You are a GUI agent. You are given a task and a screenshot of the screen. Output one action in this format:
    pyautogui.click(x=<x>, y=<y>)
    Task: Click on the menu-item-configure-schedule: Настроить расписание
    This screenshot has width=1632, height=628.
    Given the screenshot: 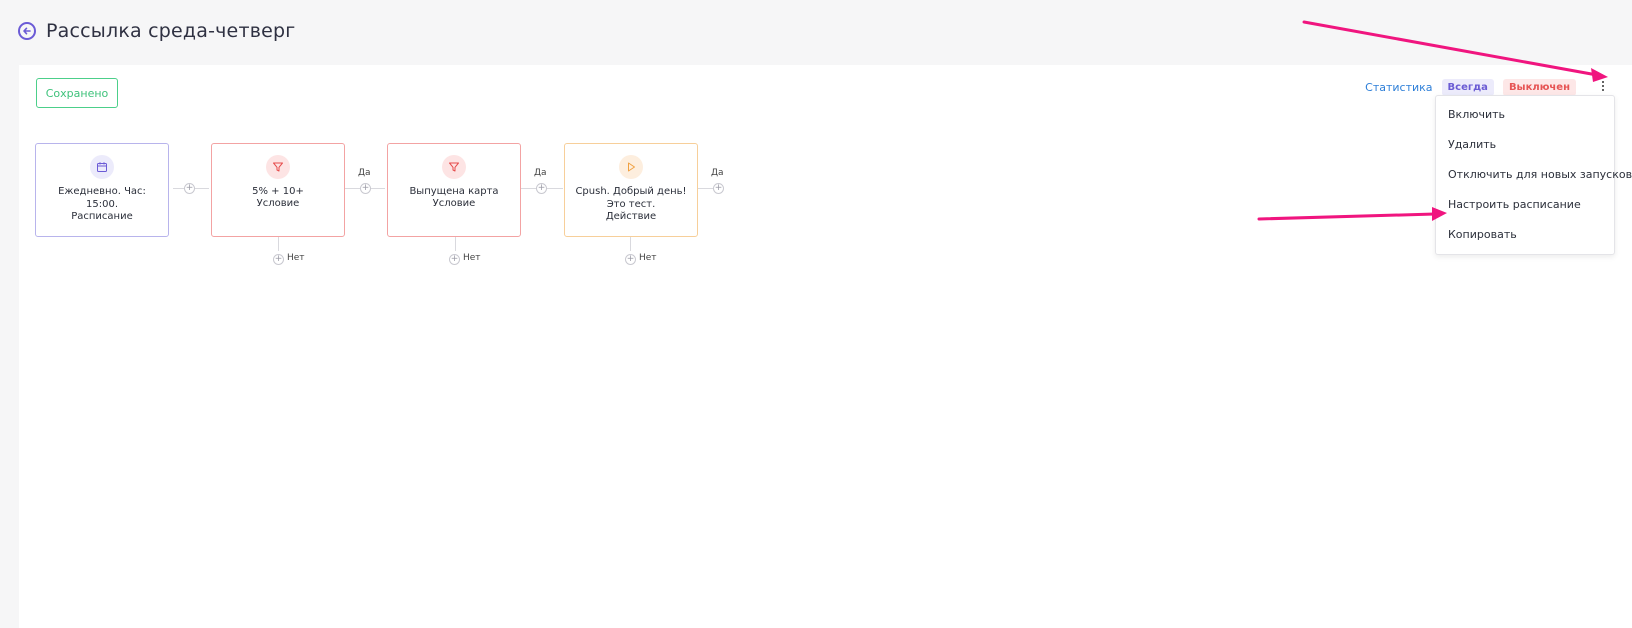 What is the action you would take?
    pyautogui.click(x=1525, y=205)
    